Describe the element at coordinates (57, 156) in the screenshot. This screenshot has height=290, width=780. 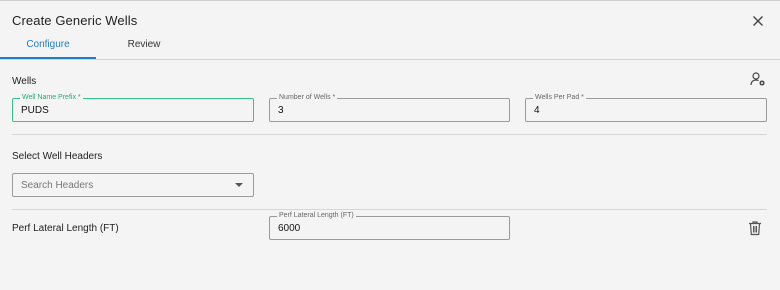
I see `select-well-headers-label: Select Well Headers` at that location.